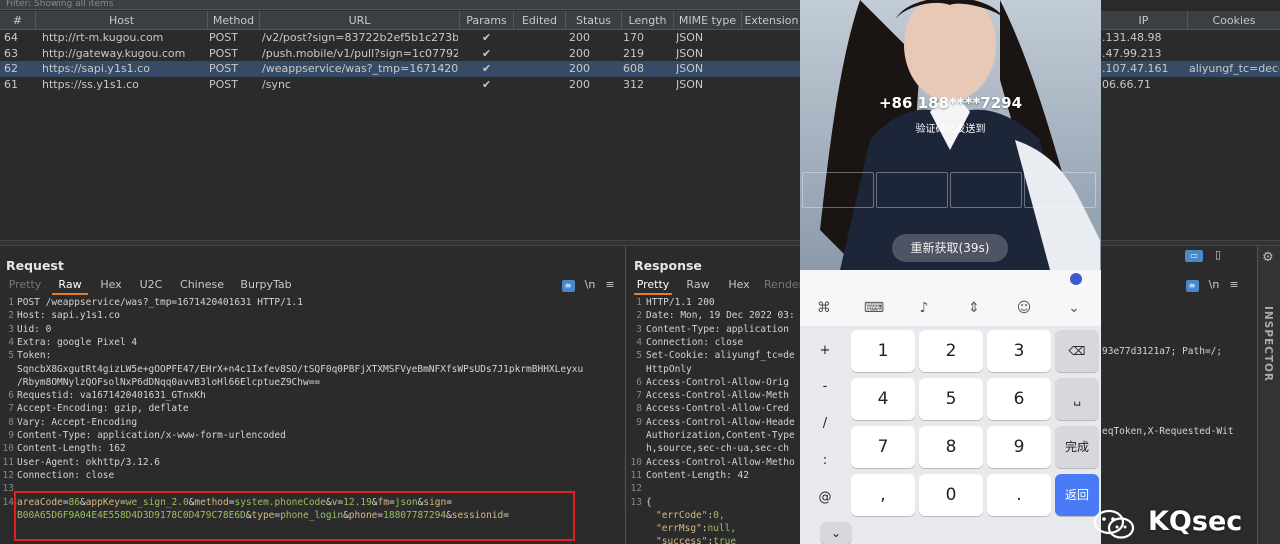  Describe the element at coordinates (594, 20) in the screenshot. I see `col-status: Status` at that location.